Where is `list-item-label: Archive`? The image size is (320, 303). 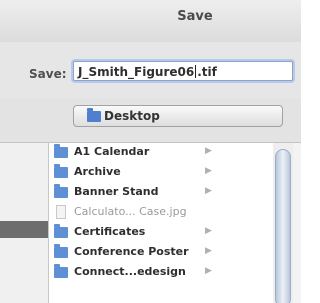
list-item-label: Archive is located at coordinates (97, 171).